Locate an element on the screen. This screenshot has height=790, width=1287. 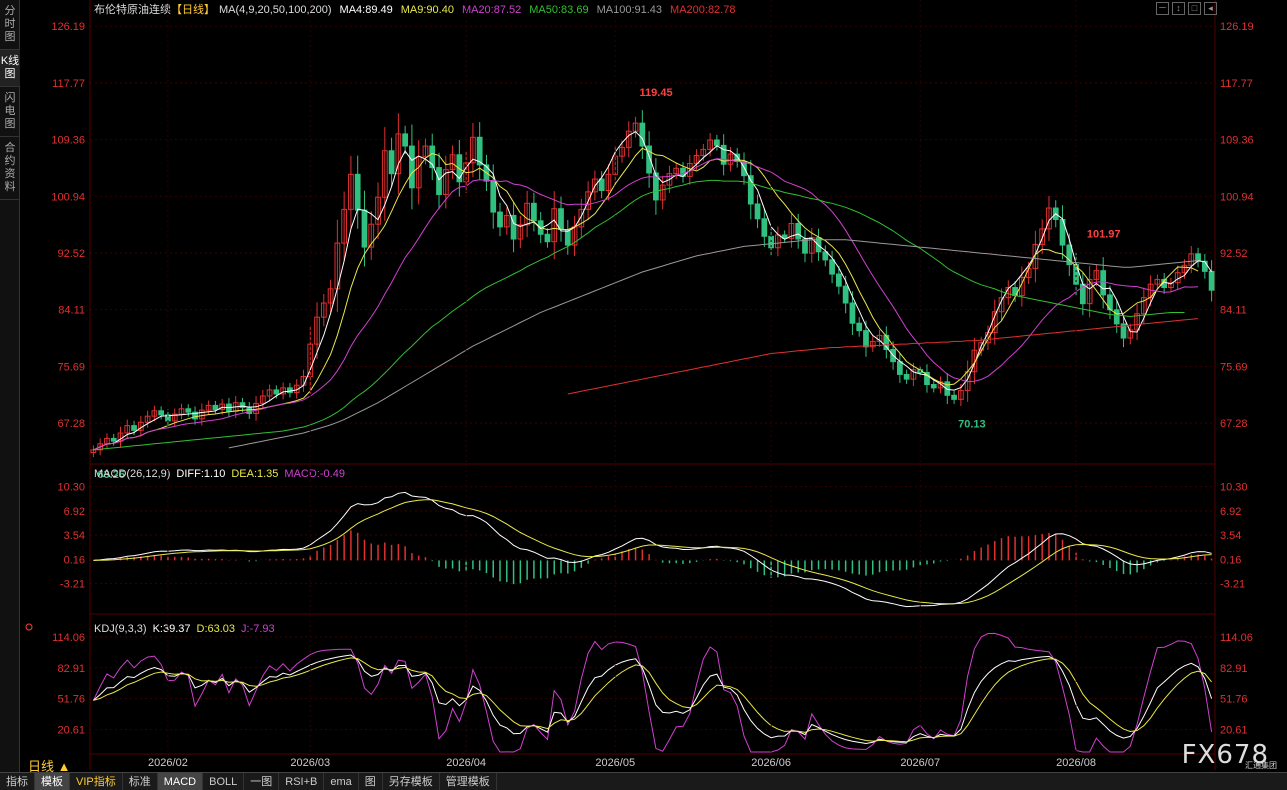
price-ytick-right-7: 67.28 is located at coordinates (1234, 424).